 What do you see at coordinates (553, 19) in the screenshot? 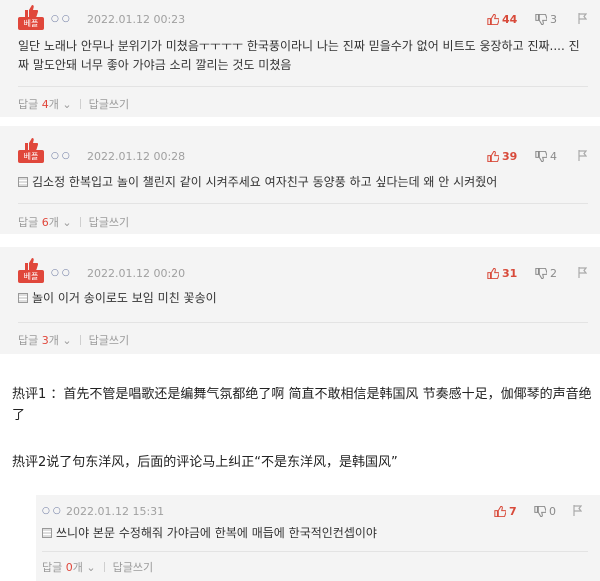
I see `dislike-count: 3` at bounding box center [553, 19].